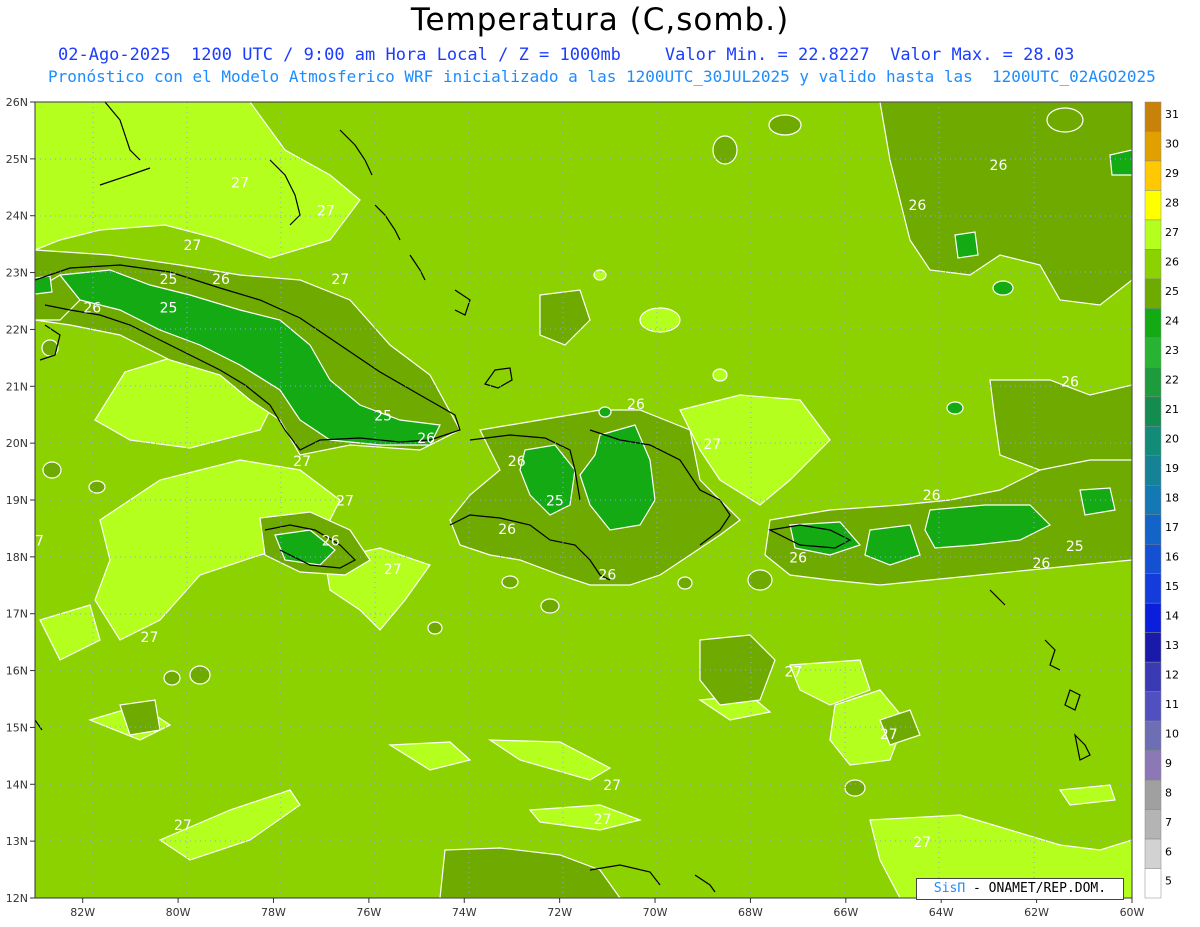  What do you see at coordinates (1172, 497) in the screenshot?
I see `colorbar-label: 18` at bounding box center [1172, 497].